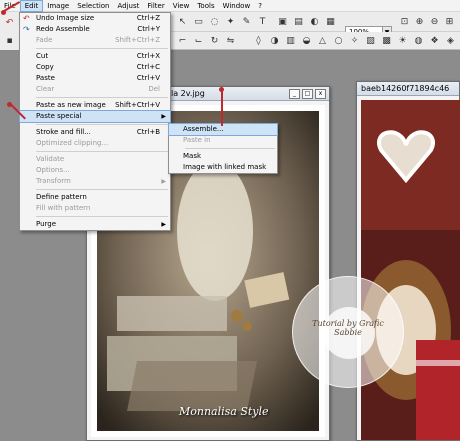 The height and width of the screenshot is (441, 460). Describe the element at coordinates (198, 40) in the screenshot. I see `frame-icon: ⌙` at that location.